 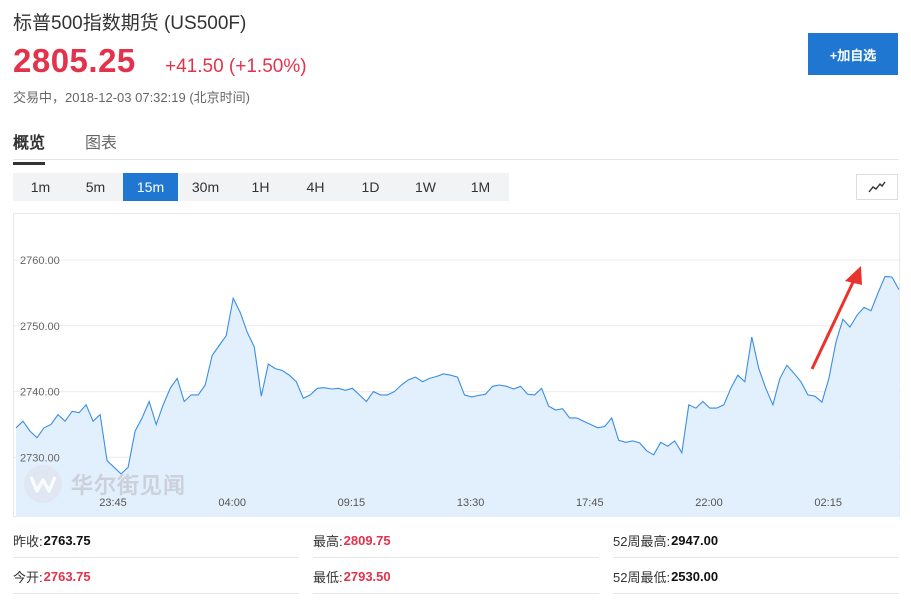 What do you see at coordinates (756, 541) in the screenshot?
I see `stat-52w-high: 52周最高: 2947.00` at bounding box center [756, 541].